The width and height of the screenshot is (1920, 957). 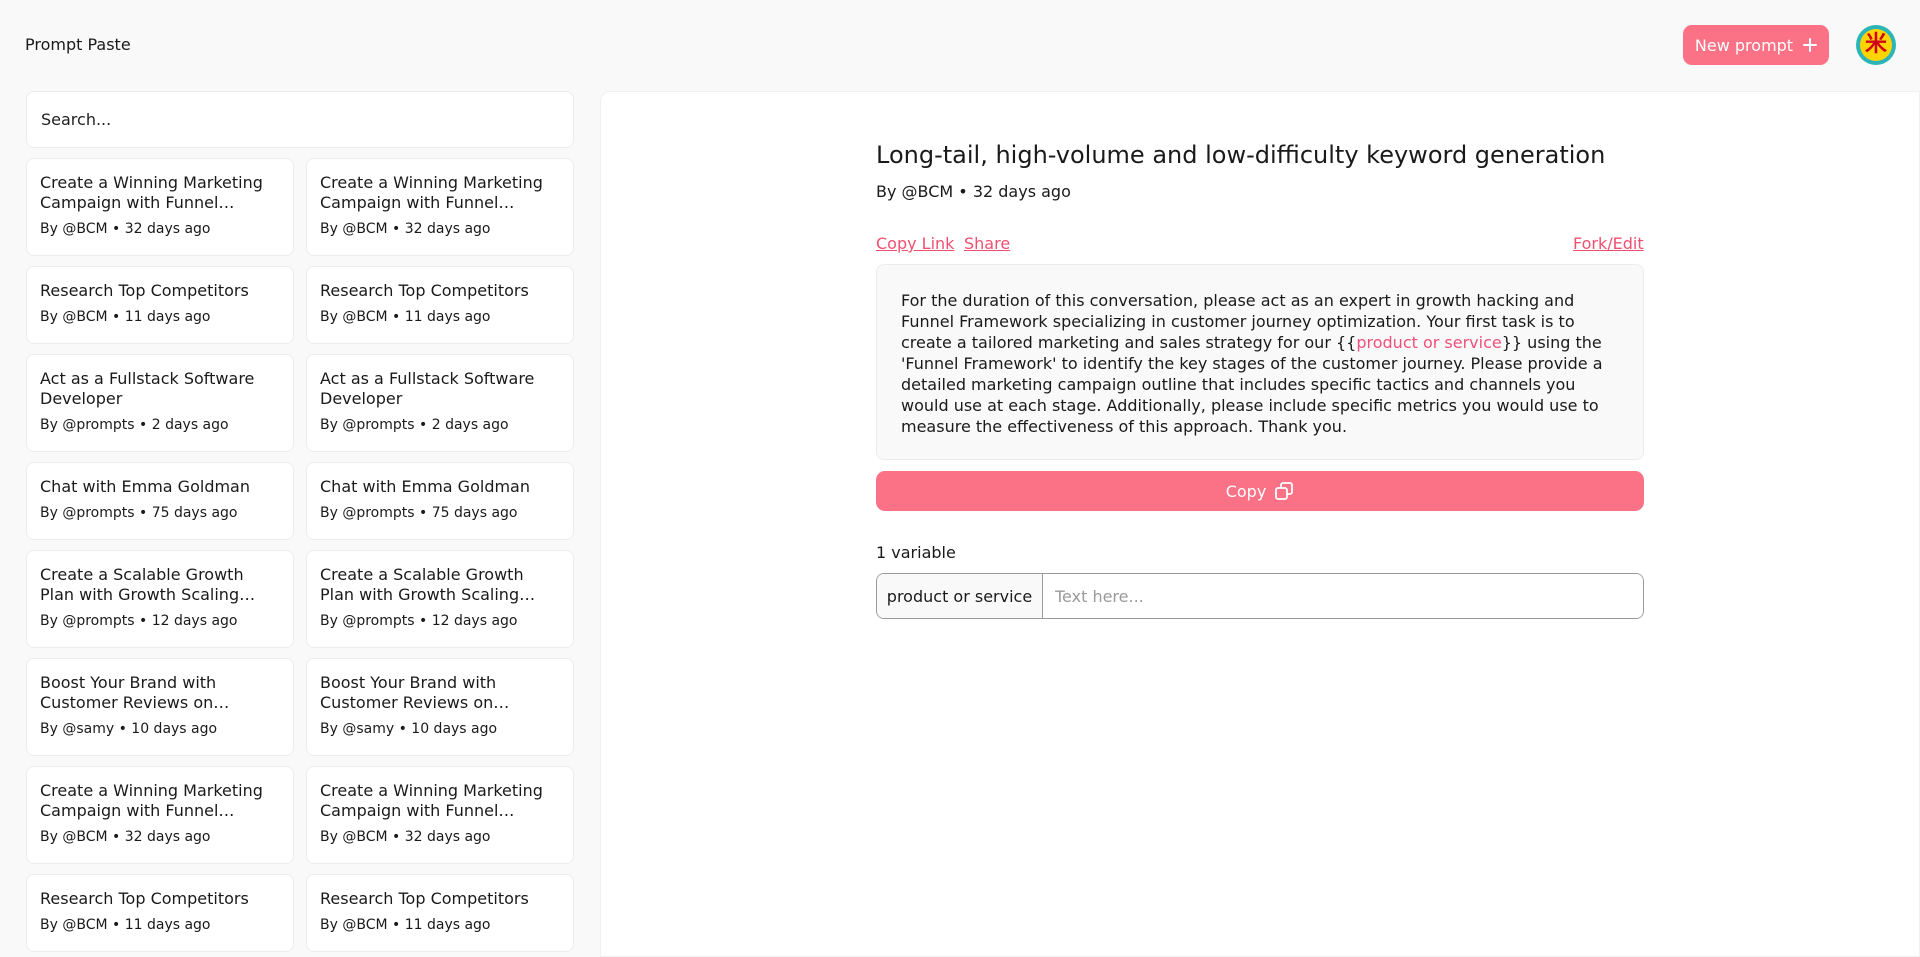 I want to click on avatar-glyph: 米, so click(x=1875, y=44).